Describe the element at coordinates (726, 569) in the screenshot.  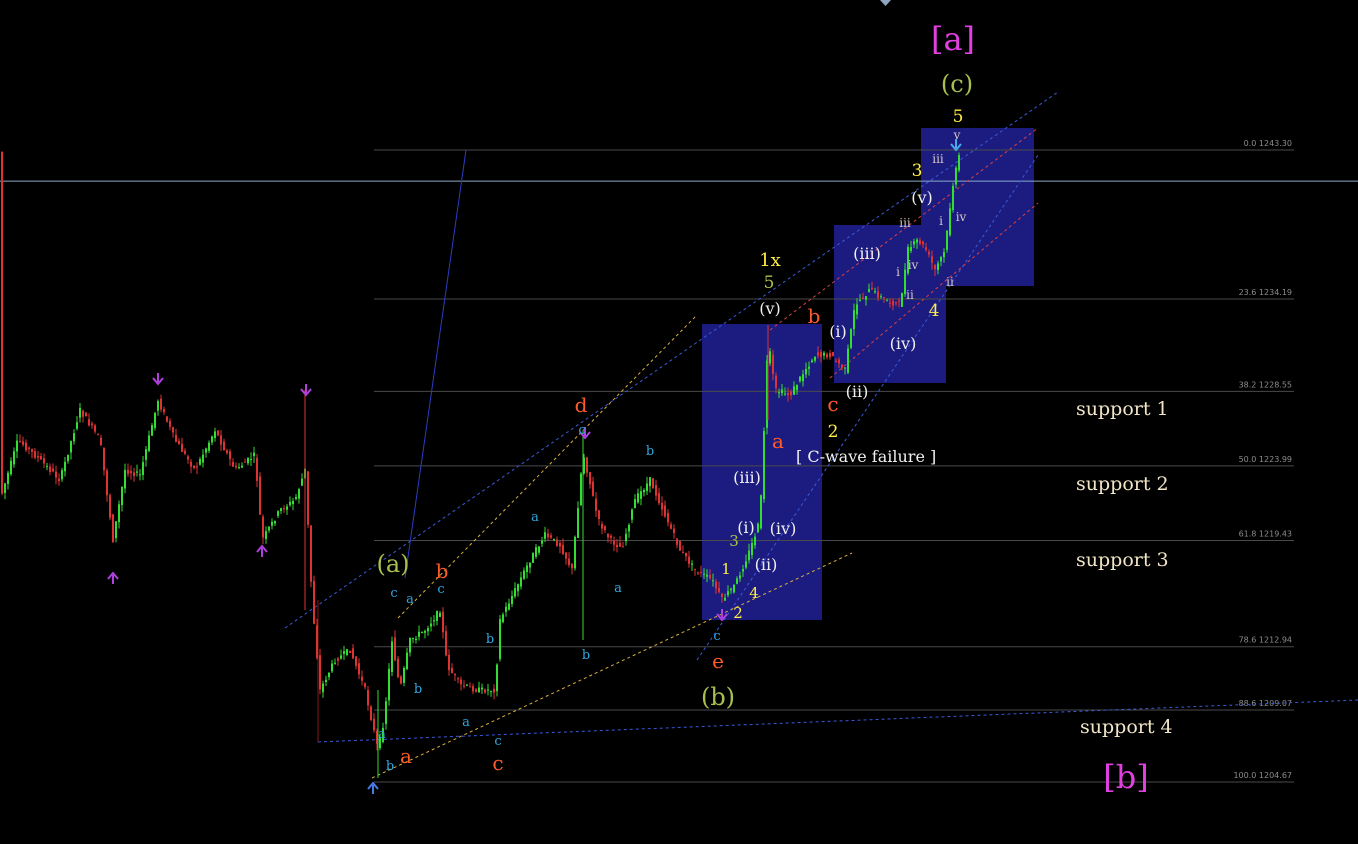
I see `wave-label-minor: 1` at that location.